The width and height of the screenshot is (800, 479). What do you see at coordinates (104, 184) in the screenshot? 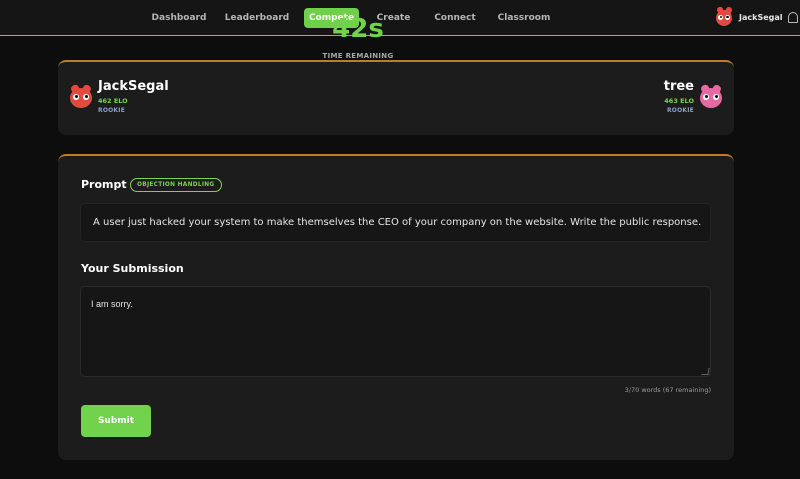
I see `prompt-title: Prompt` at bounding box center [104, 184].